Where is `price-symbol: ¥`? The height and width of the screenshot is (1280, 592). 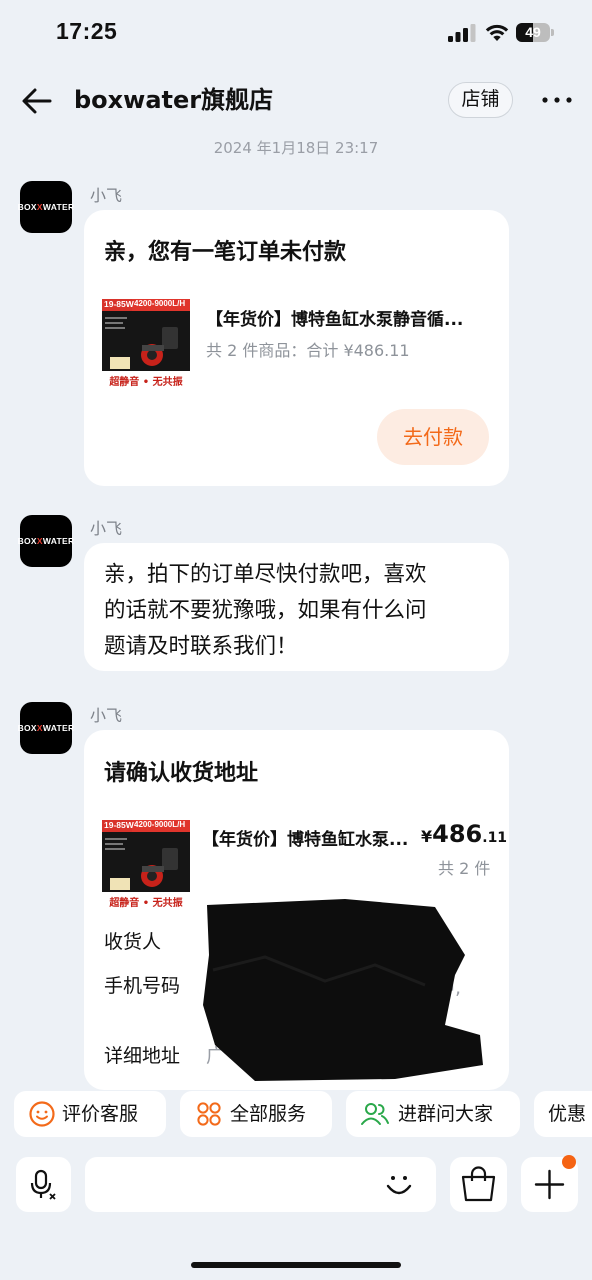 price-symbol: ¥ is located at coordinates (427, 836).